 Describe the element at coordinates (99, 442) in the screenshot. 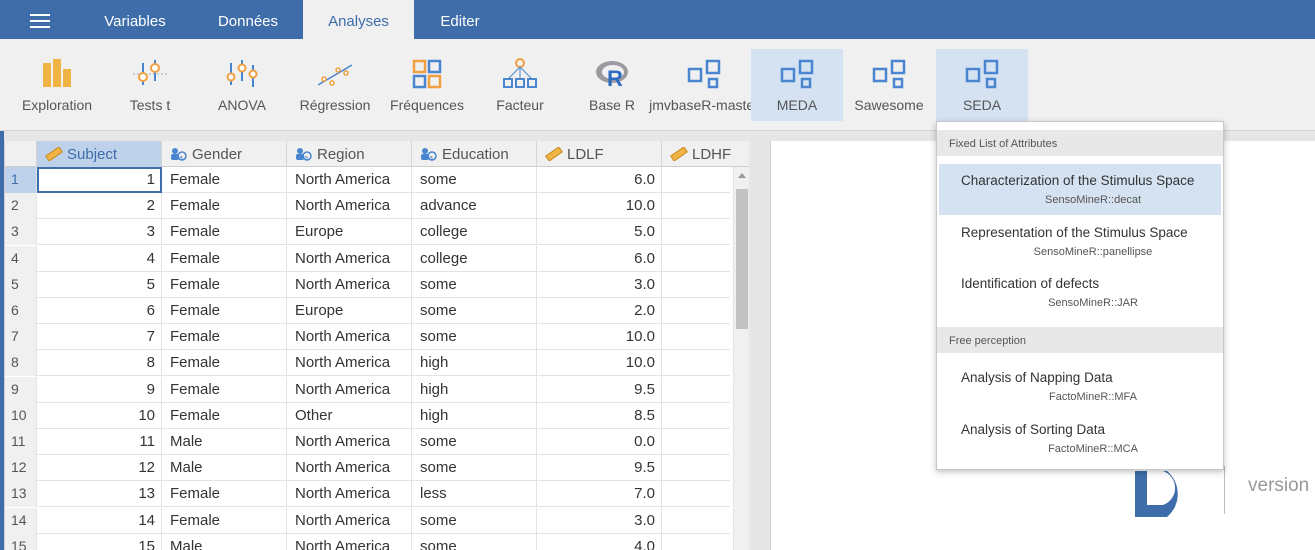

I see `cell-subject: 11` at that location.